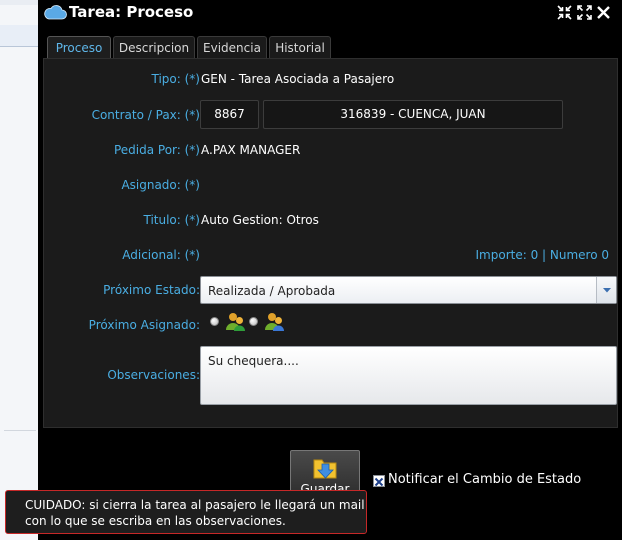  I want to click on cloud-icon, so click(55, 12).